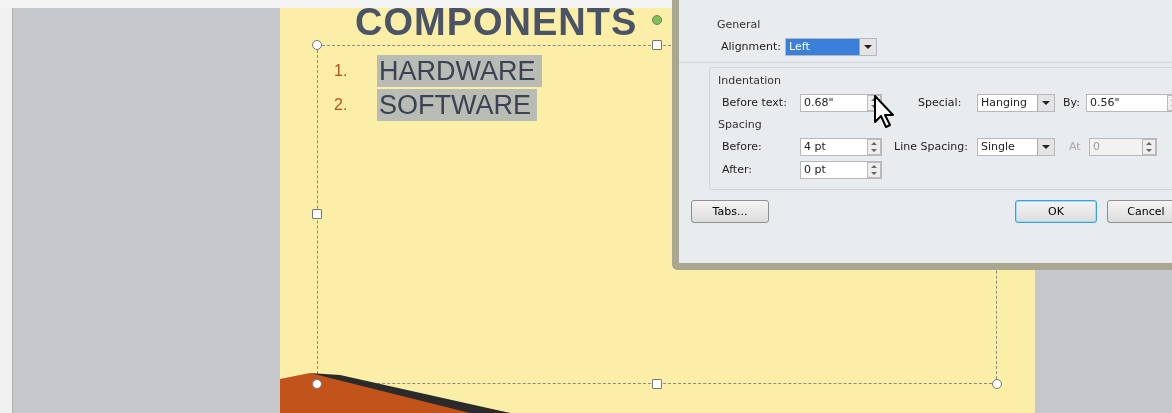  Describe the element at coordinates (940, 102) in the screenshot. I see `field-label: Special:` at that location.